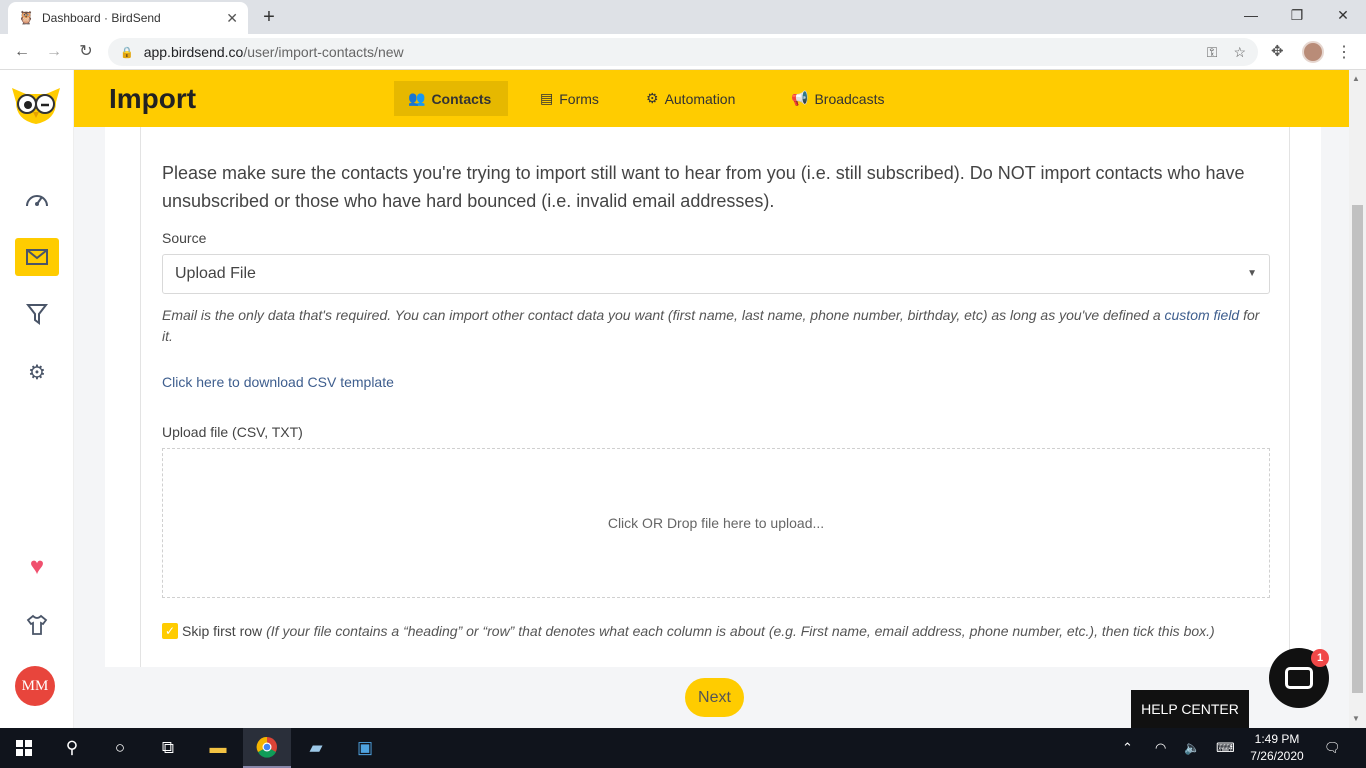 The image size is (1366, 768). I want to click on help-center-button: HELP CENTER, so click(1190, 709).